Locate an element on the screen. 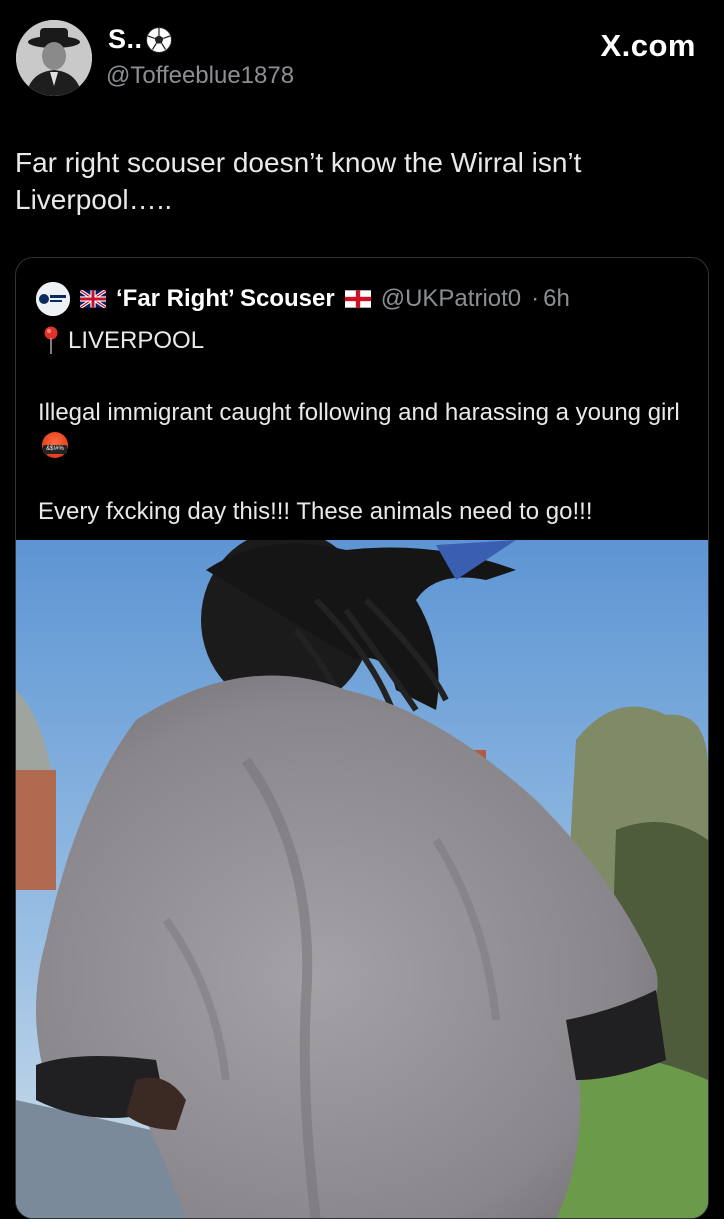 The image size is (724, 1219). author-handle: @Toffeeblue1878 is located at coordinates (200, 76).